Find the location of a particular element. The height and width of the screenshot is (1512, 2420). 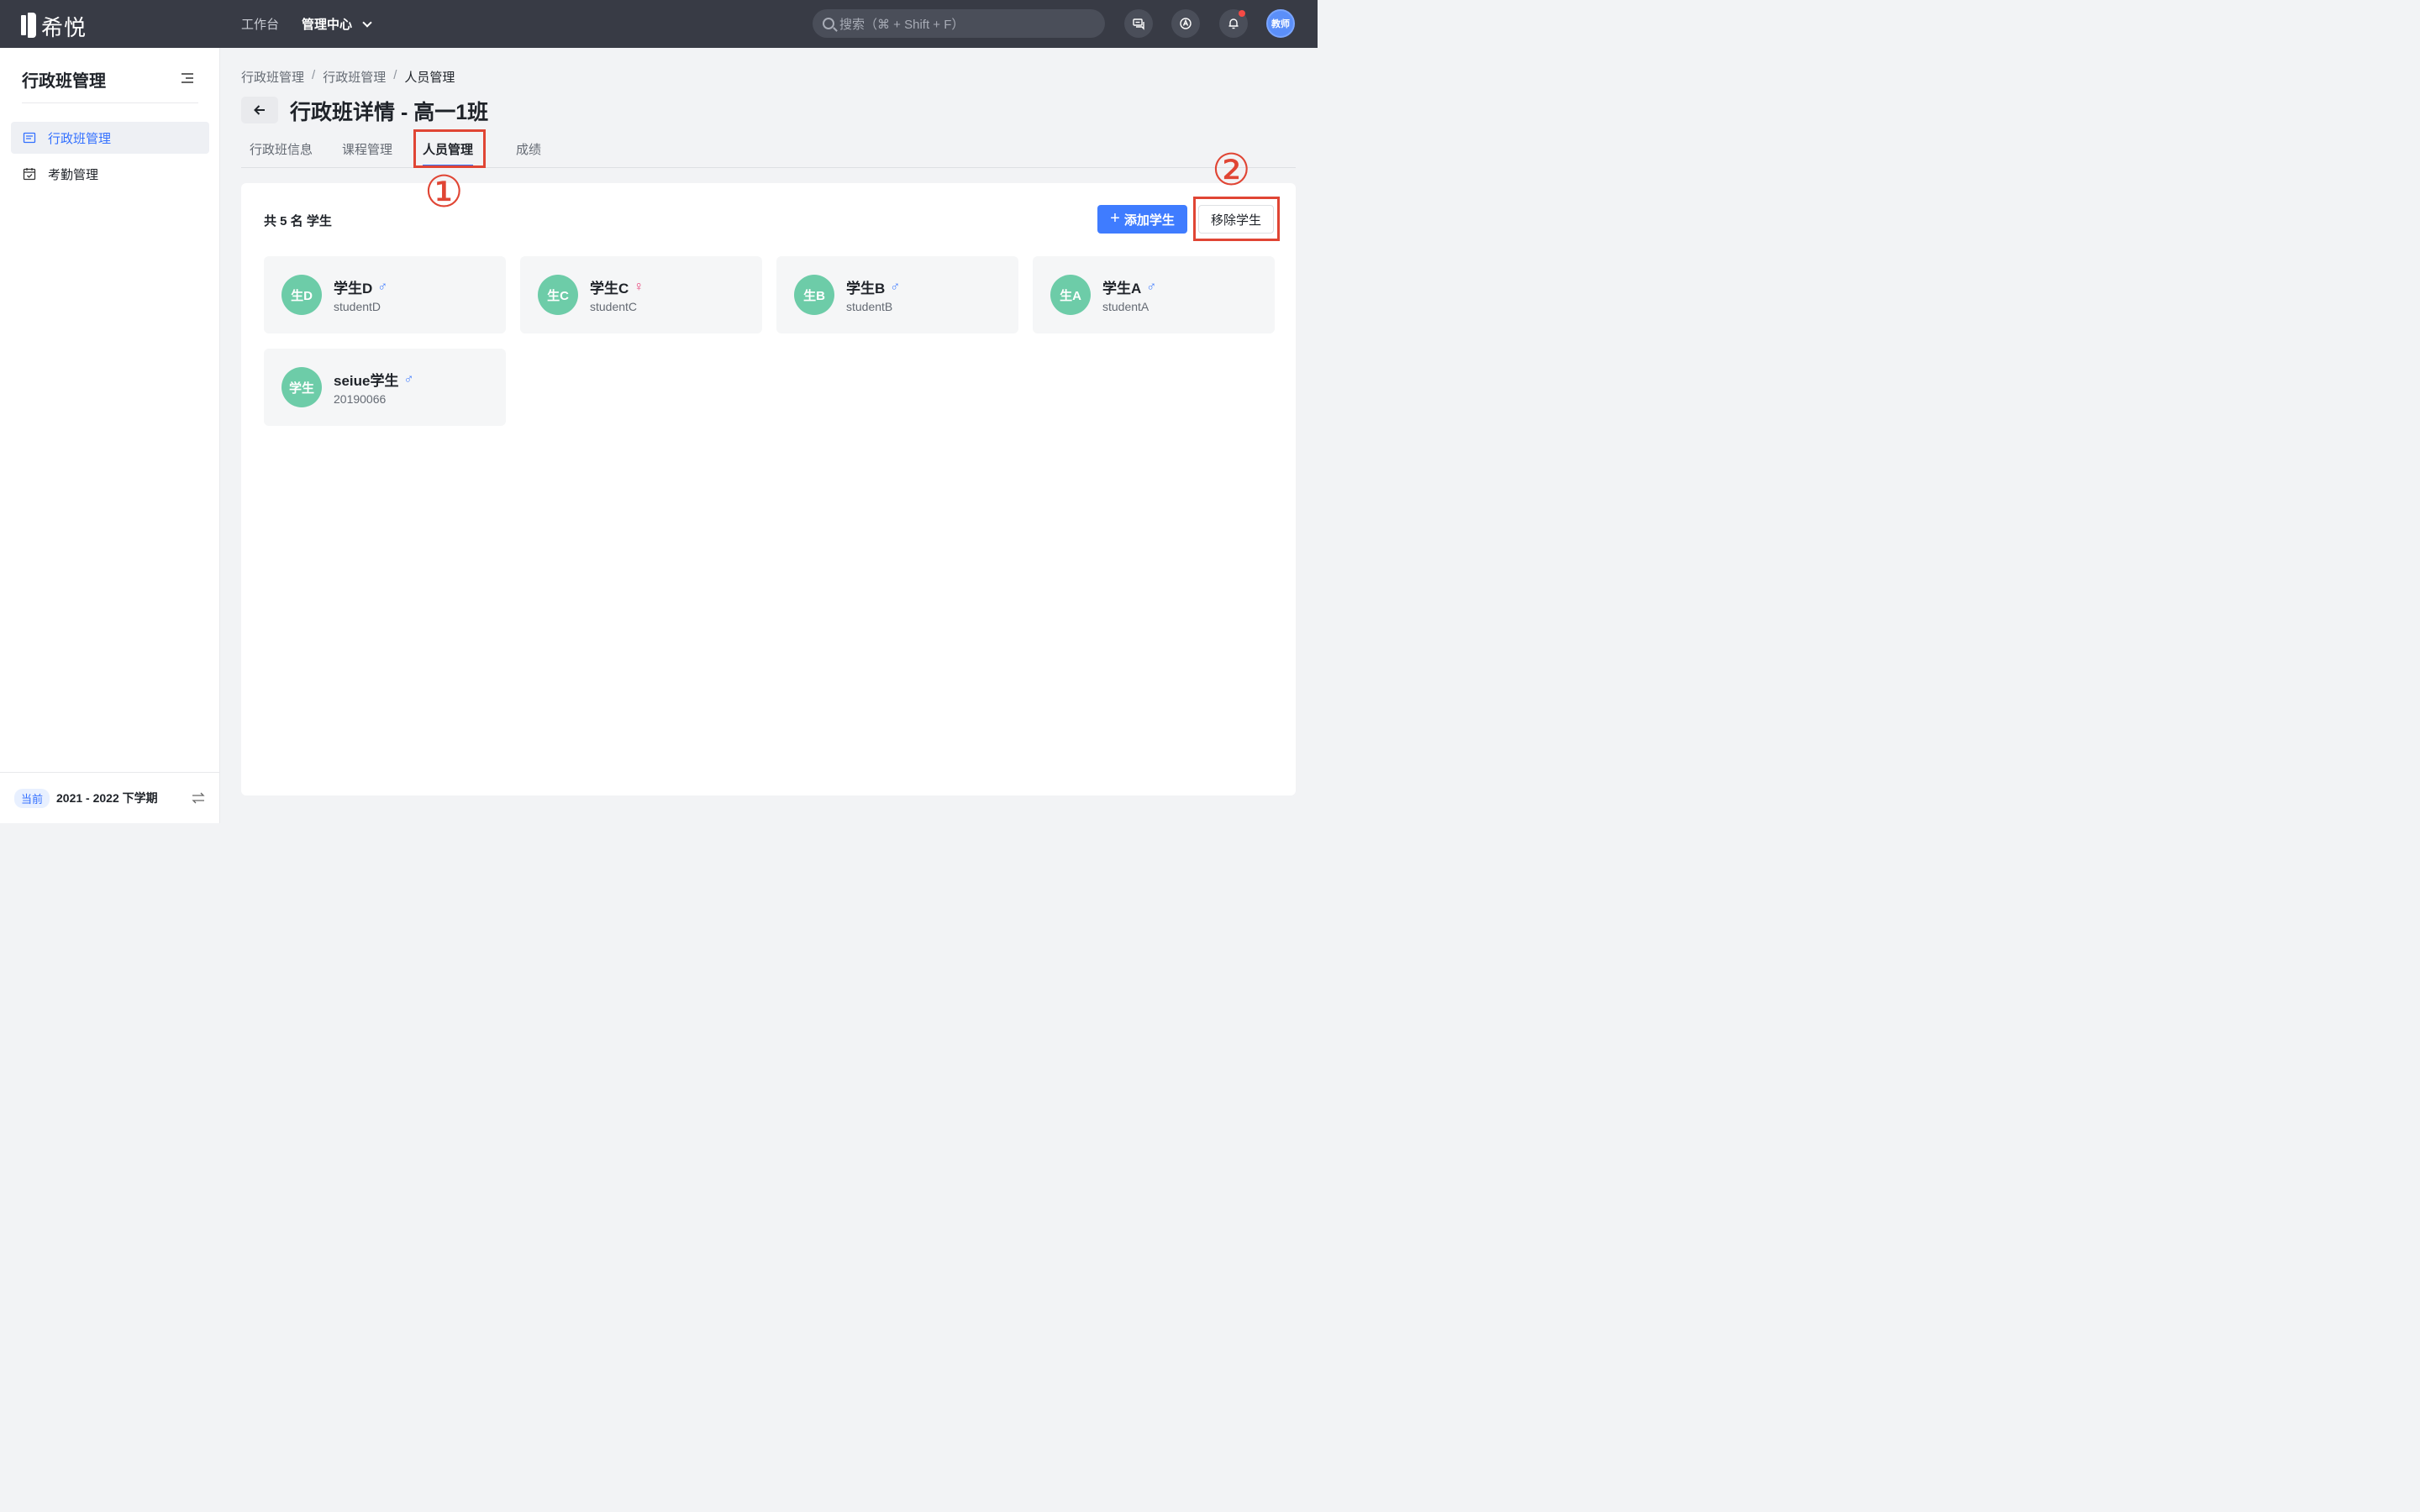

term-switcher: 当前 2021 - 2022 下学期 is located at coordinates (110, 797).